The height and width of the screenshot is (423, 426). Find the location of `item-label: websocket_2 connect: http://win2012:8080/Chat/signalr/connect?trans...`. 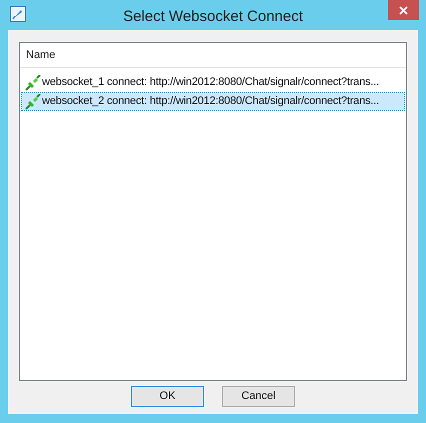

item-label: websocket_2 connect: http://win2012:8080/Chat/signalr/connect?trans... is located at coordinates (210, 102).